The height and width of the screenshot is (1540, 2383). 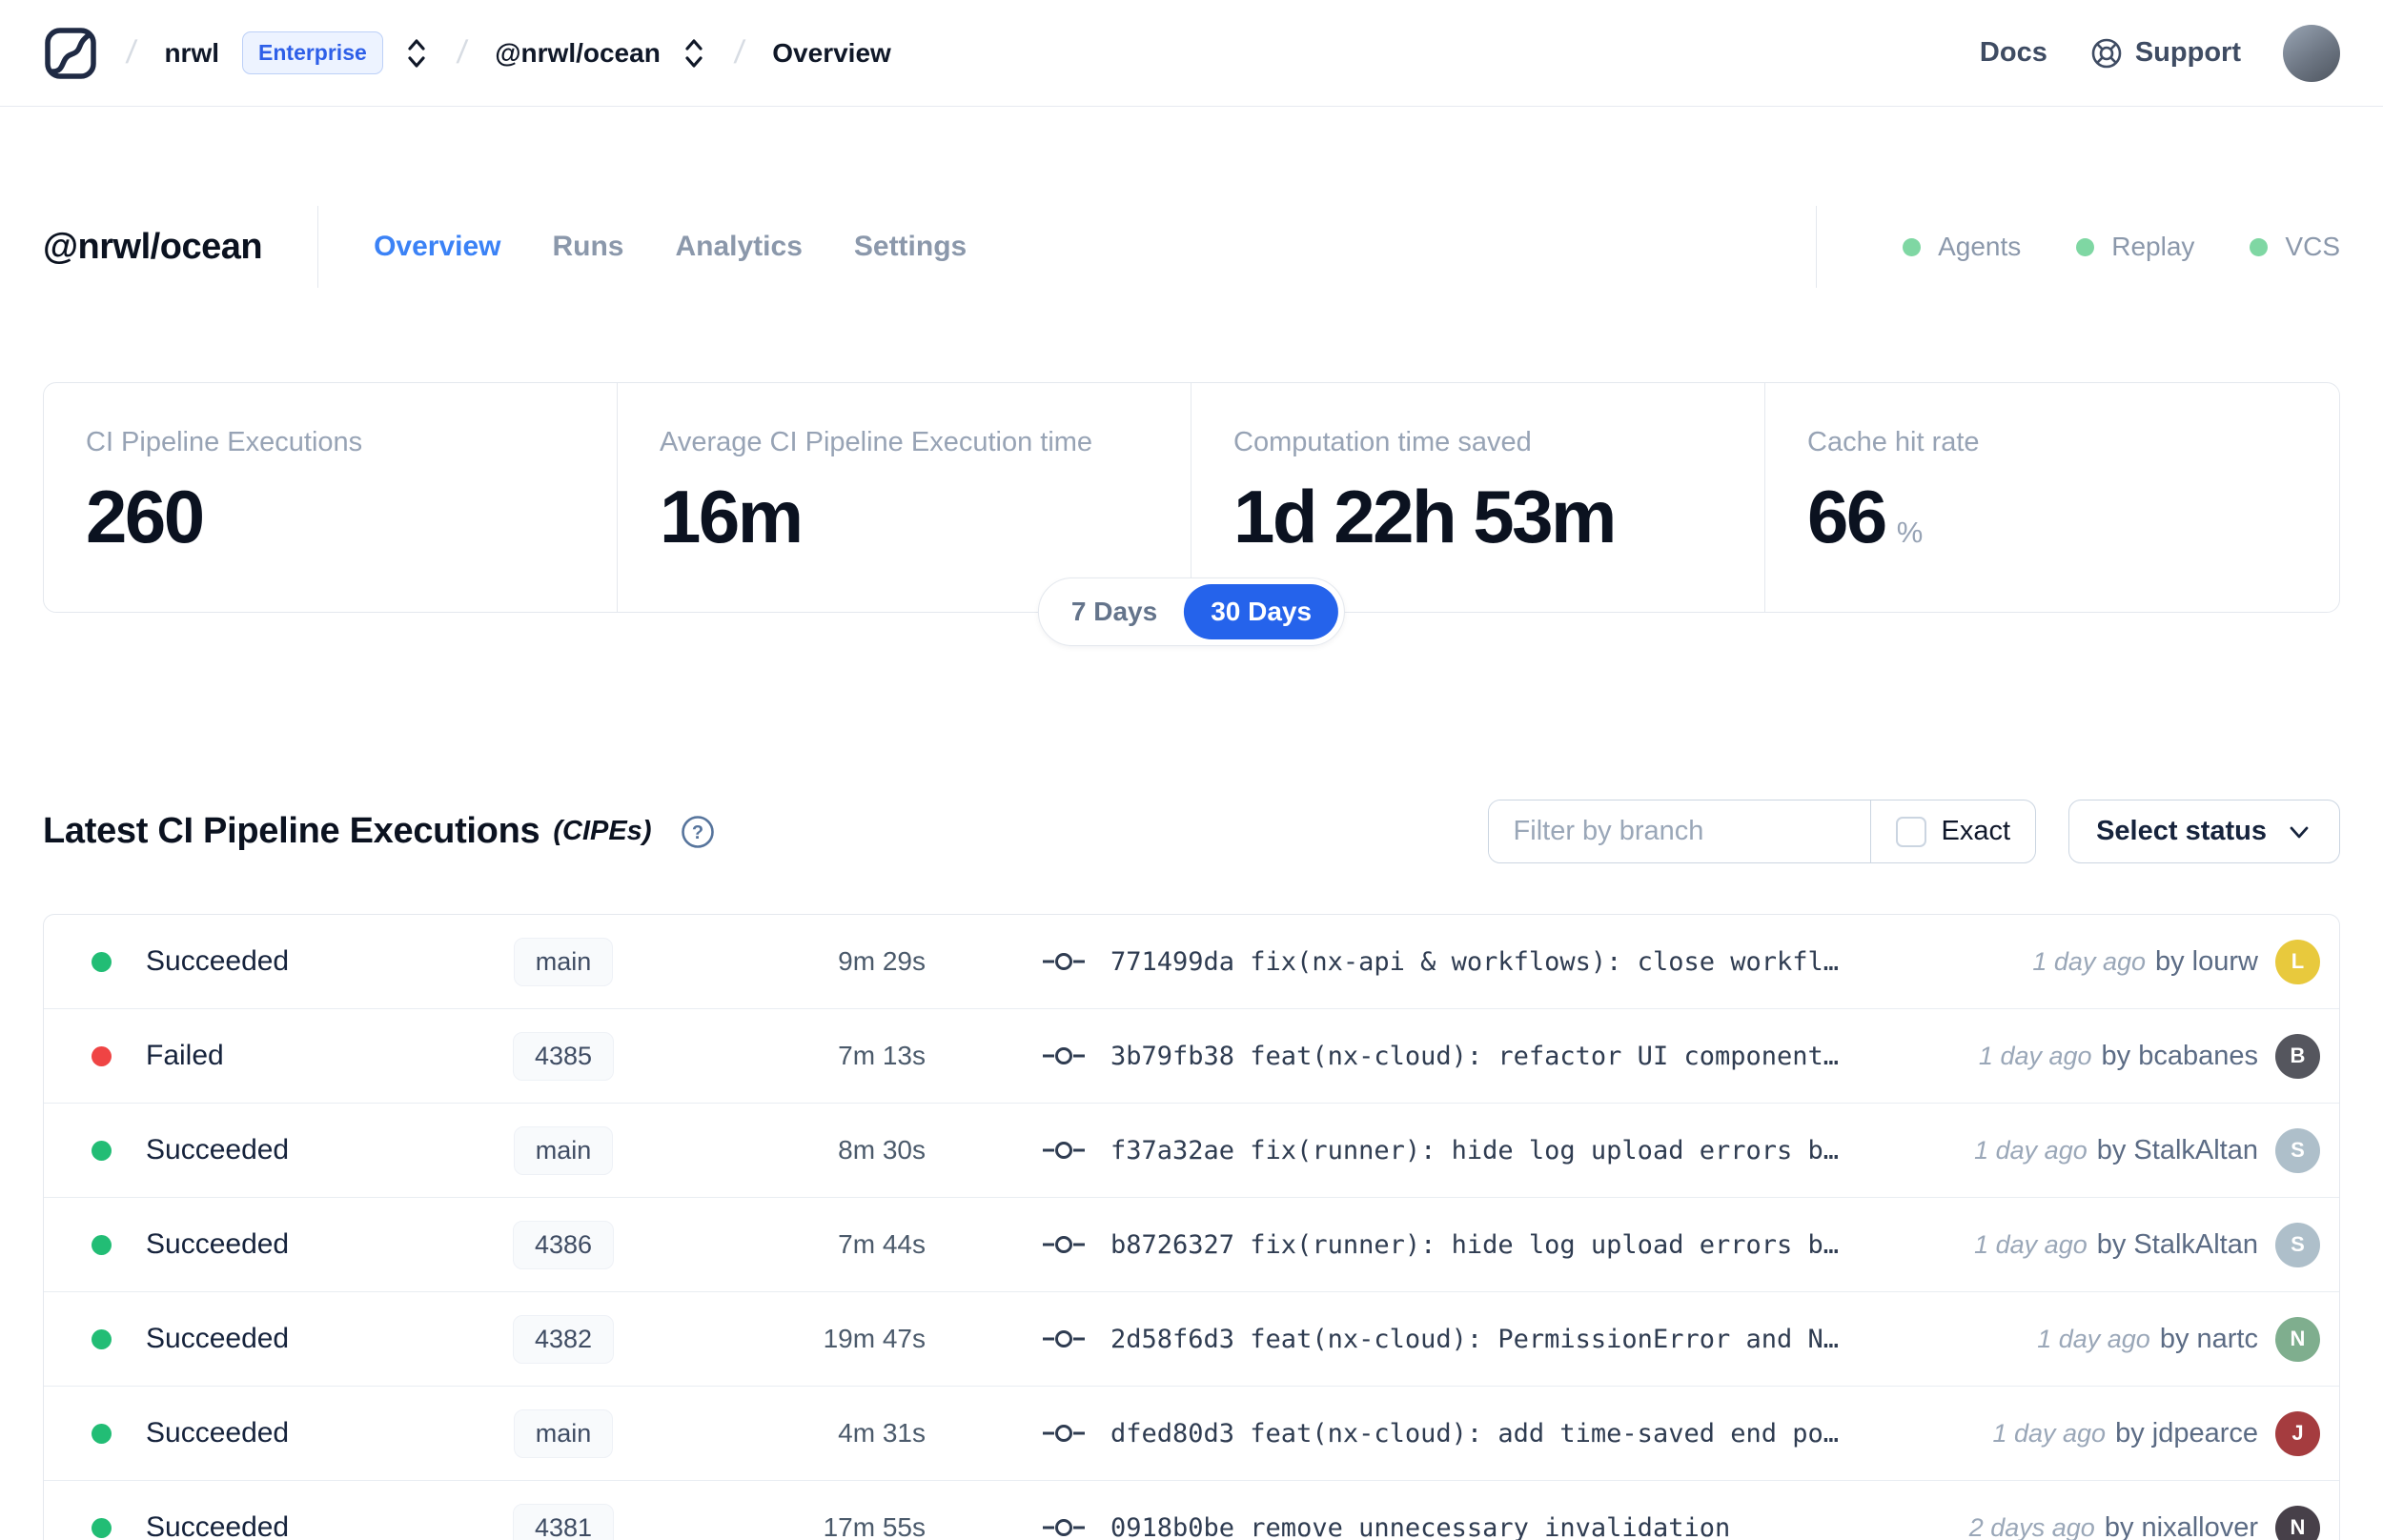 I want to click on stat-value: 66%, so click(x=2063, y=517).